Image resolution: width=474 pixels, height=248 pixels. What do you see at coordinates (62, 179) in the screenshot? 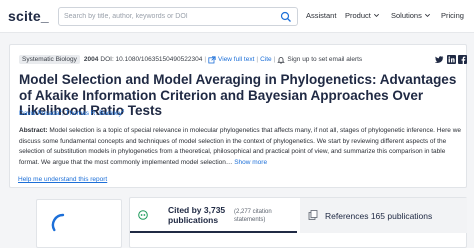
I see `help-understand-report-link: Help me understand this report` at bounding box center [62, 179].